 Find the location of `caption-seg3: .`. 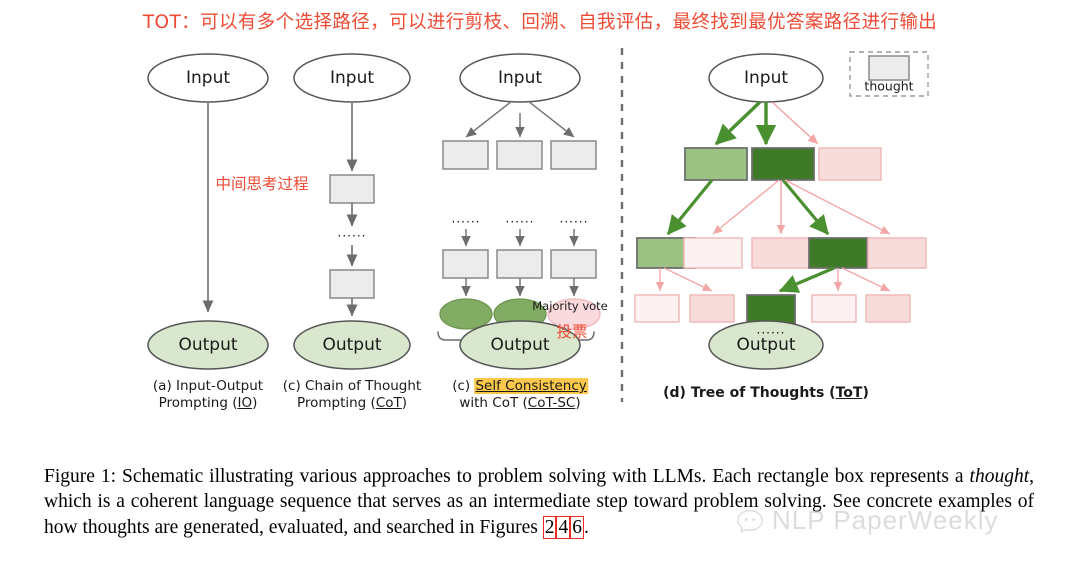

caption-seg3: . is located at coordinates (586, 527).